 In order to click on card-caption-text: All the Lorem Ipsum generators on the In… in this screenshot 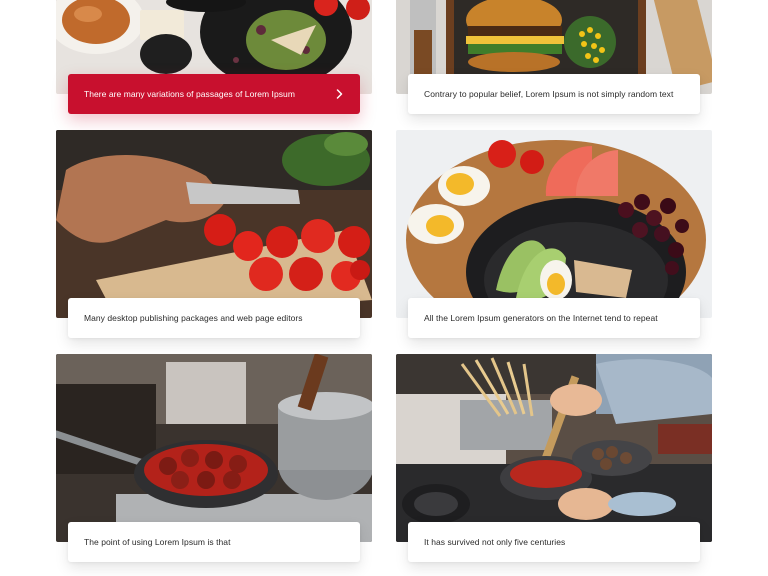, I will do `click(541, 318)`.